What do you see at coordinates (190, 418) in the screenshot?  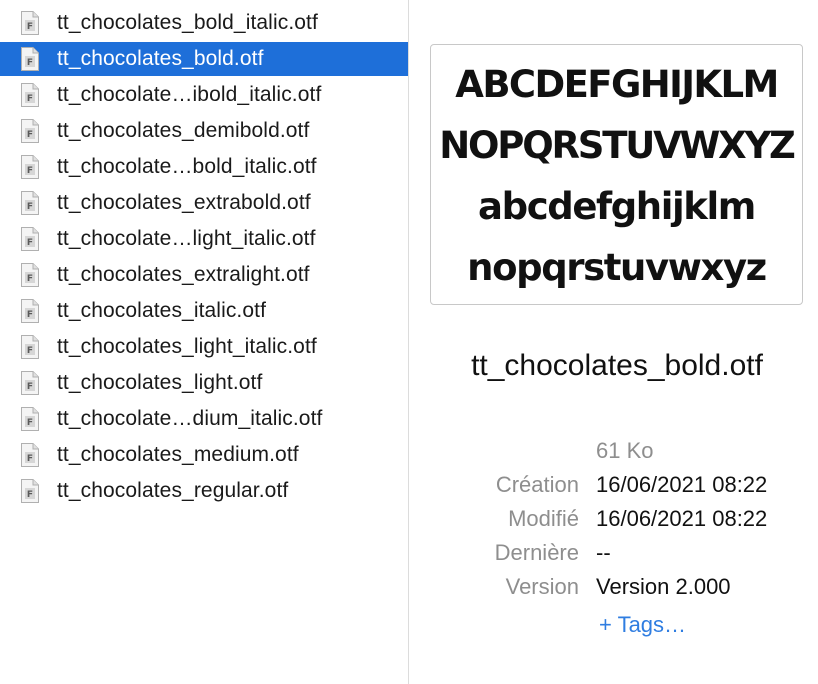 I see `file-name: tt_chocolate…dium_italic.otf` at bounding box center [190, 418].